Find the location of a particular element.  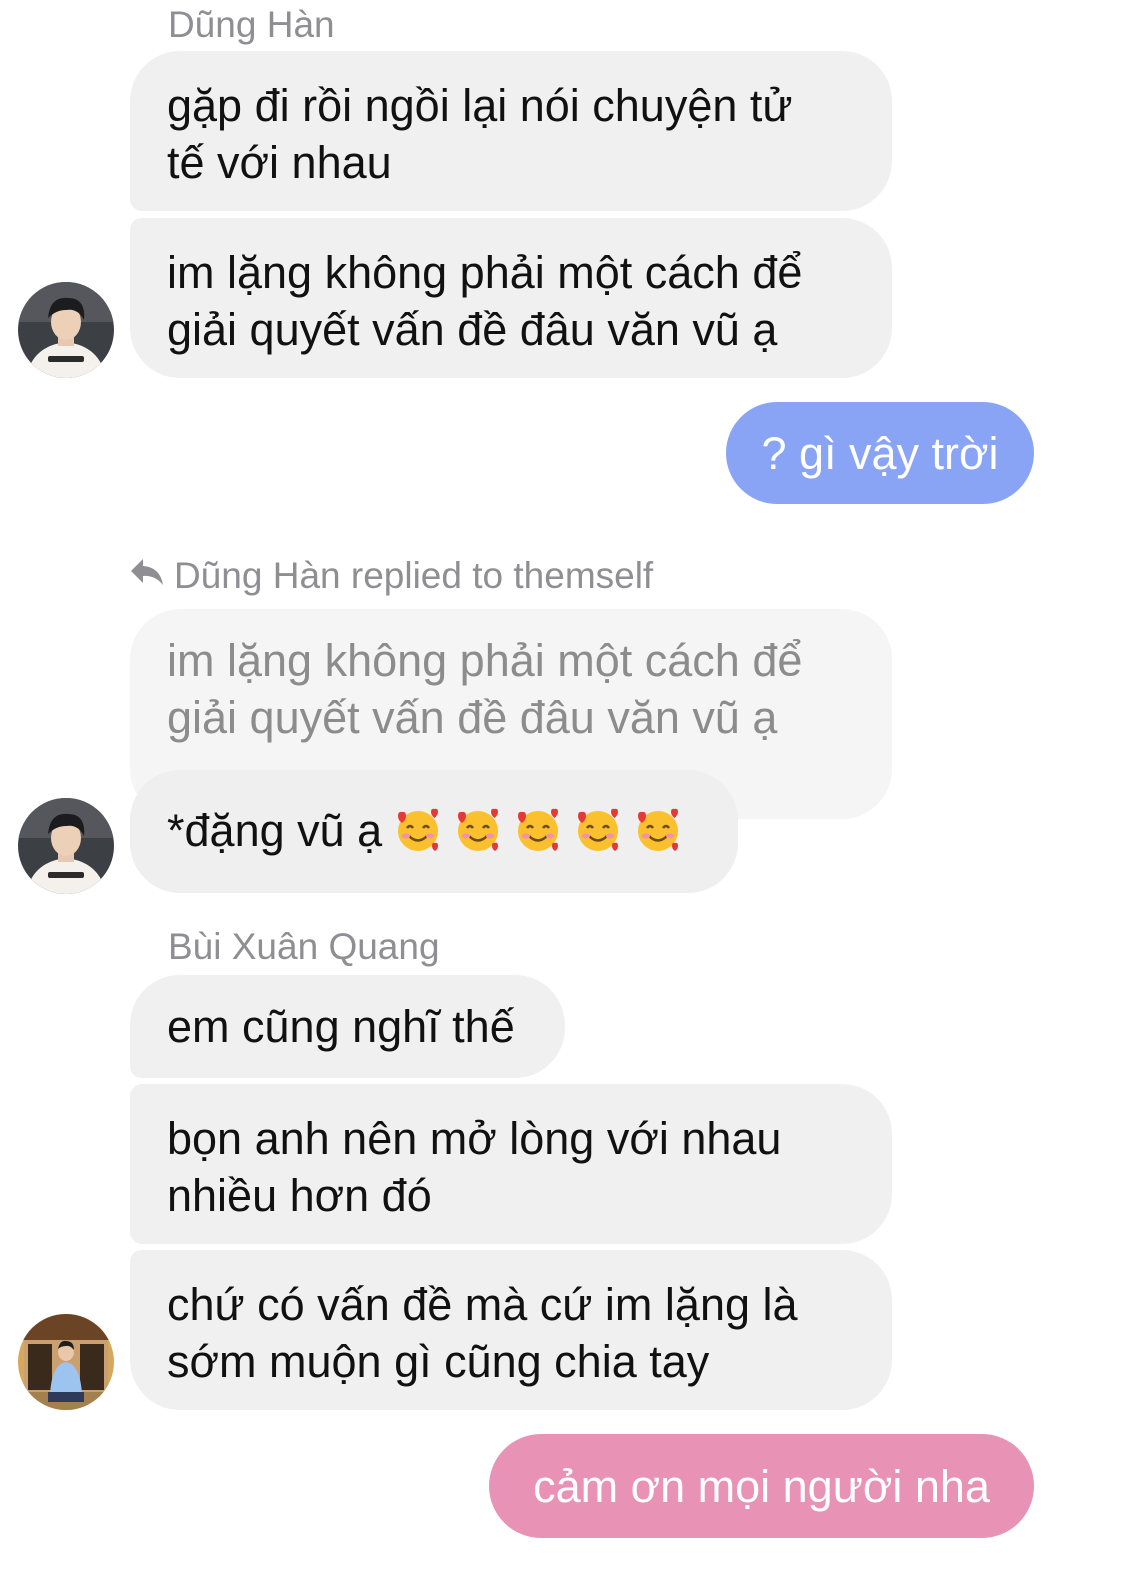

message-bubble: *đặng vũ ạ is located at coordinates (434, 831).